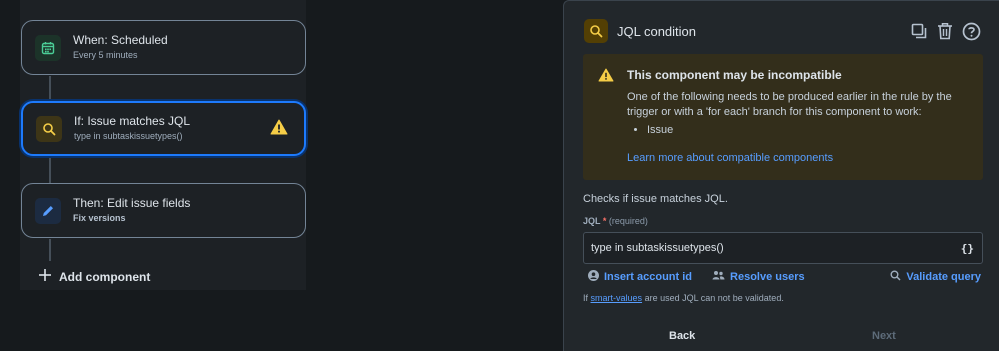 The width and height of the screenshot is (999, 351). I want to click on person-circle-icon, so click(593, 277).